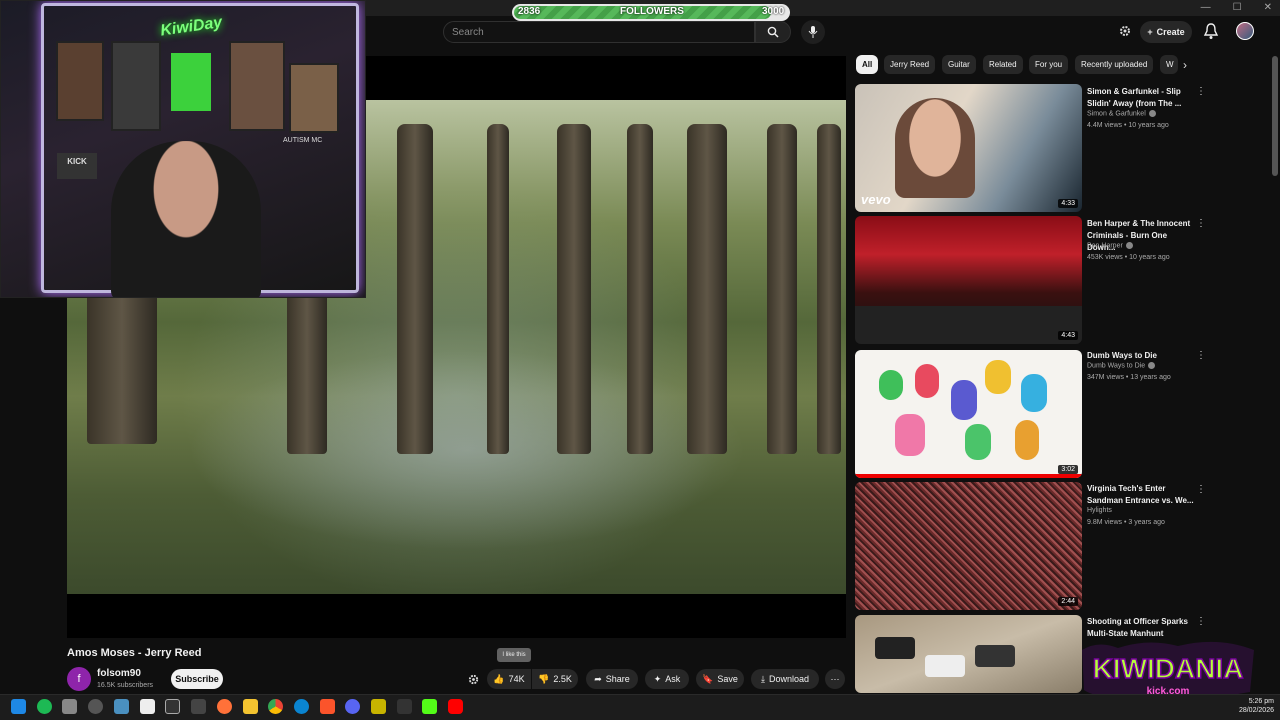 The image size is (1280, 720). Describe the element at coordinates (1275, 116) in the screenshot. I see `page-scrollbar` at that location.